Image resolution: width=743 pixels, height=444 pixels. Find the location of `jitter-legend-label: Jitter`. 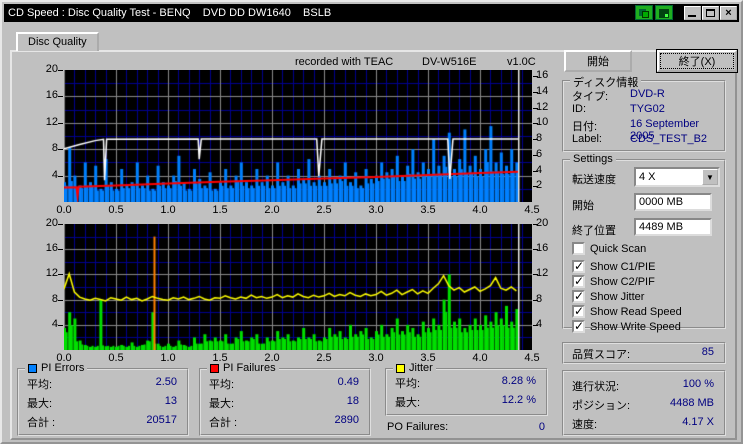

jitter-legend-label: Jitter is located at coordinates (421, 368).